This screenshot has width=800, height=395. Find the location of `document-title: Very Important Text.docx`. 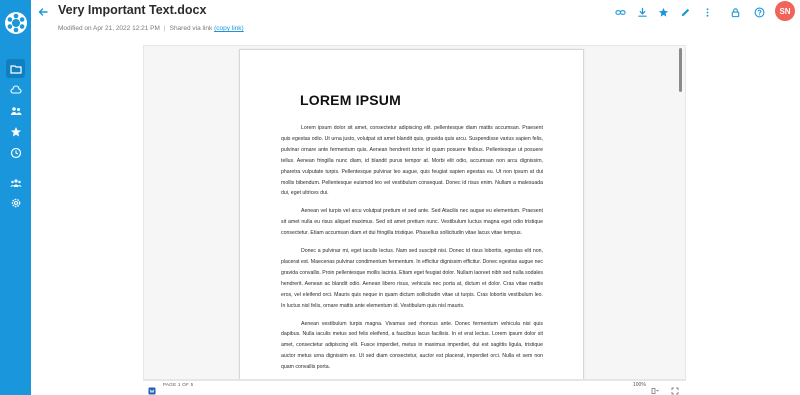

document-title: Very Important Text.docx is located at coordinates (132, 10).